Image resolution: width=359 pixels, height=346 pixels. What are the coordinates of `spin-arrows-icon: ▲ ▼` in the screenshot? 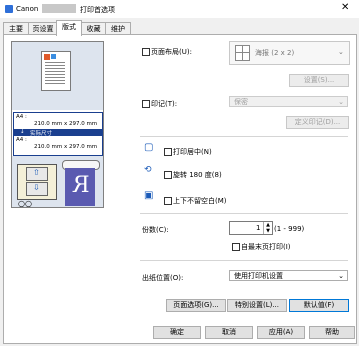 It's located at (267, 228).